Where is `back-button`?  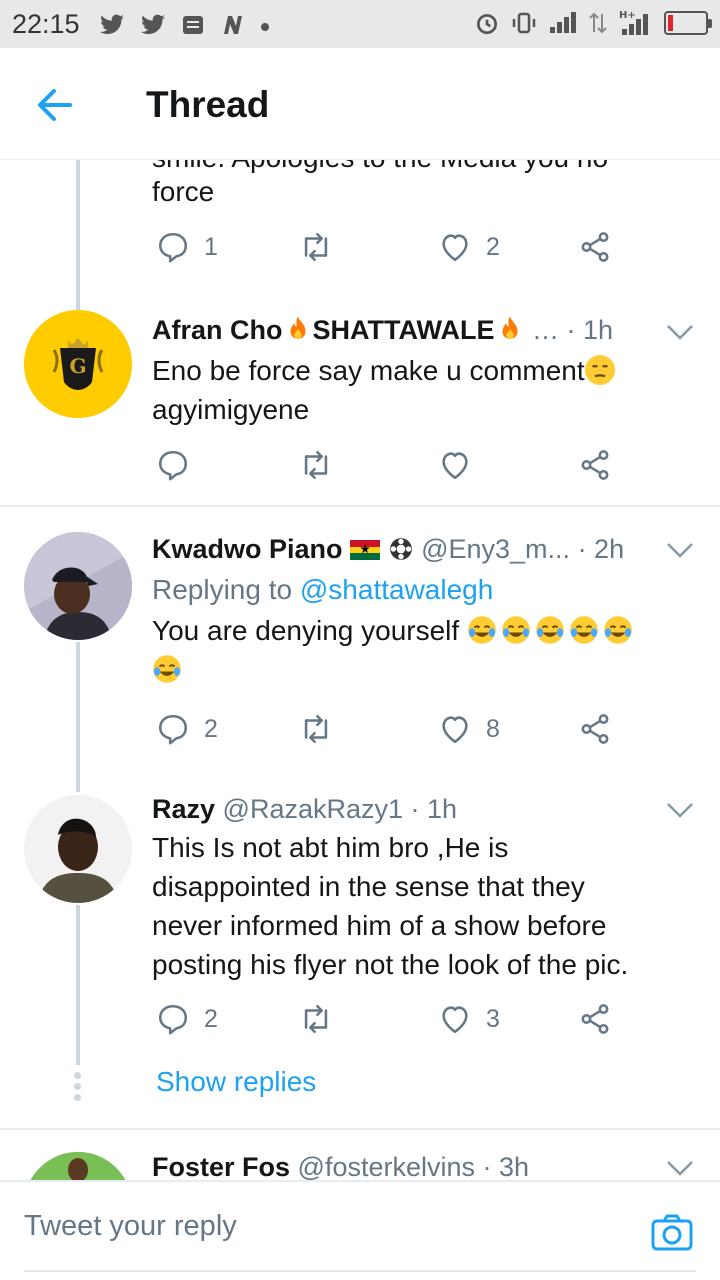 back-button is located at coordinates (55, 105).